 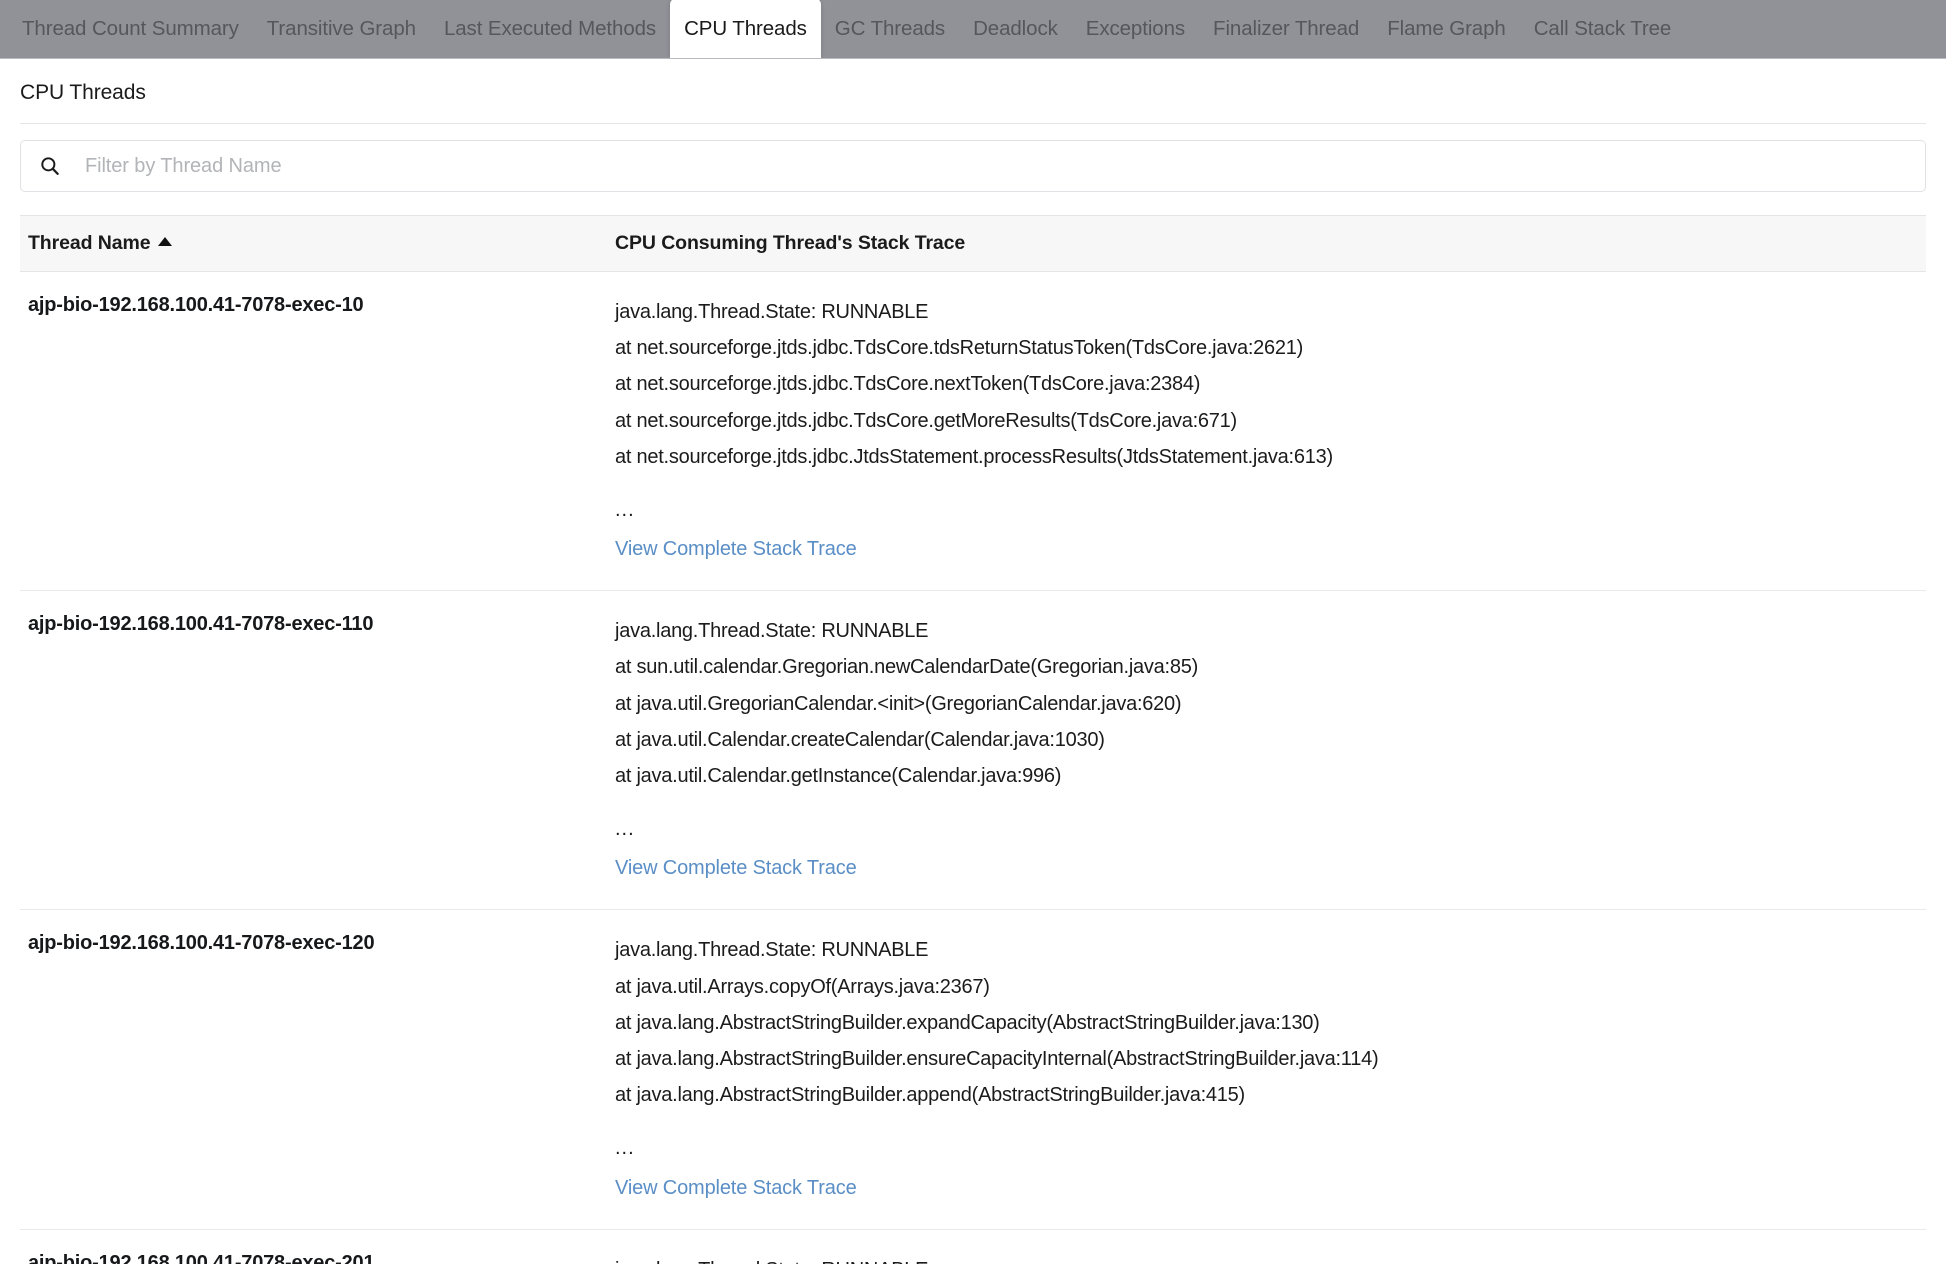 I want to click on thread-name: ajp-bio-192.168.100.41-7078-exec-10, so click(x=196, y=305).